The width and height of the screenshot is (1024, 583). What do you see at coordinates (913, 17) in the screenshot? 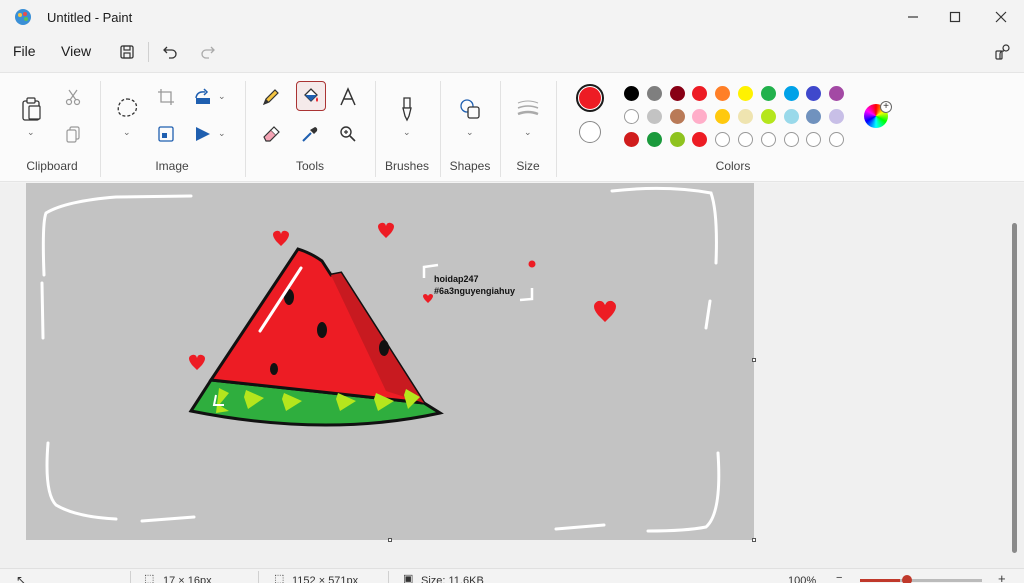
I see `minimize-button` at bounding box center [913, 17].